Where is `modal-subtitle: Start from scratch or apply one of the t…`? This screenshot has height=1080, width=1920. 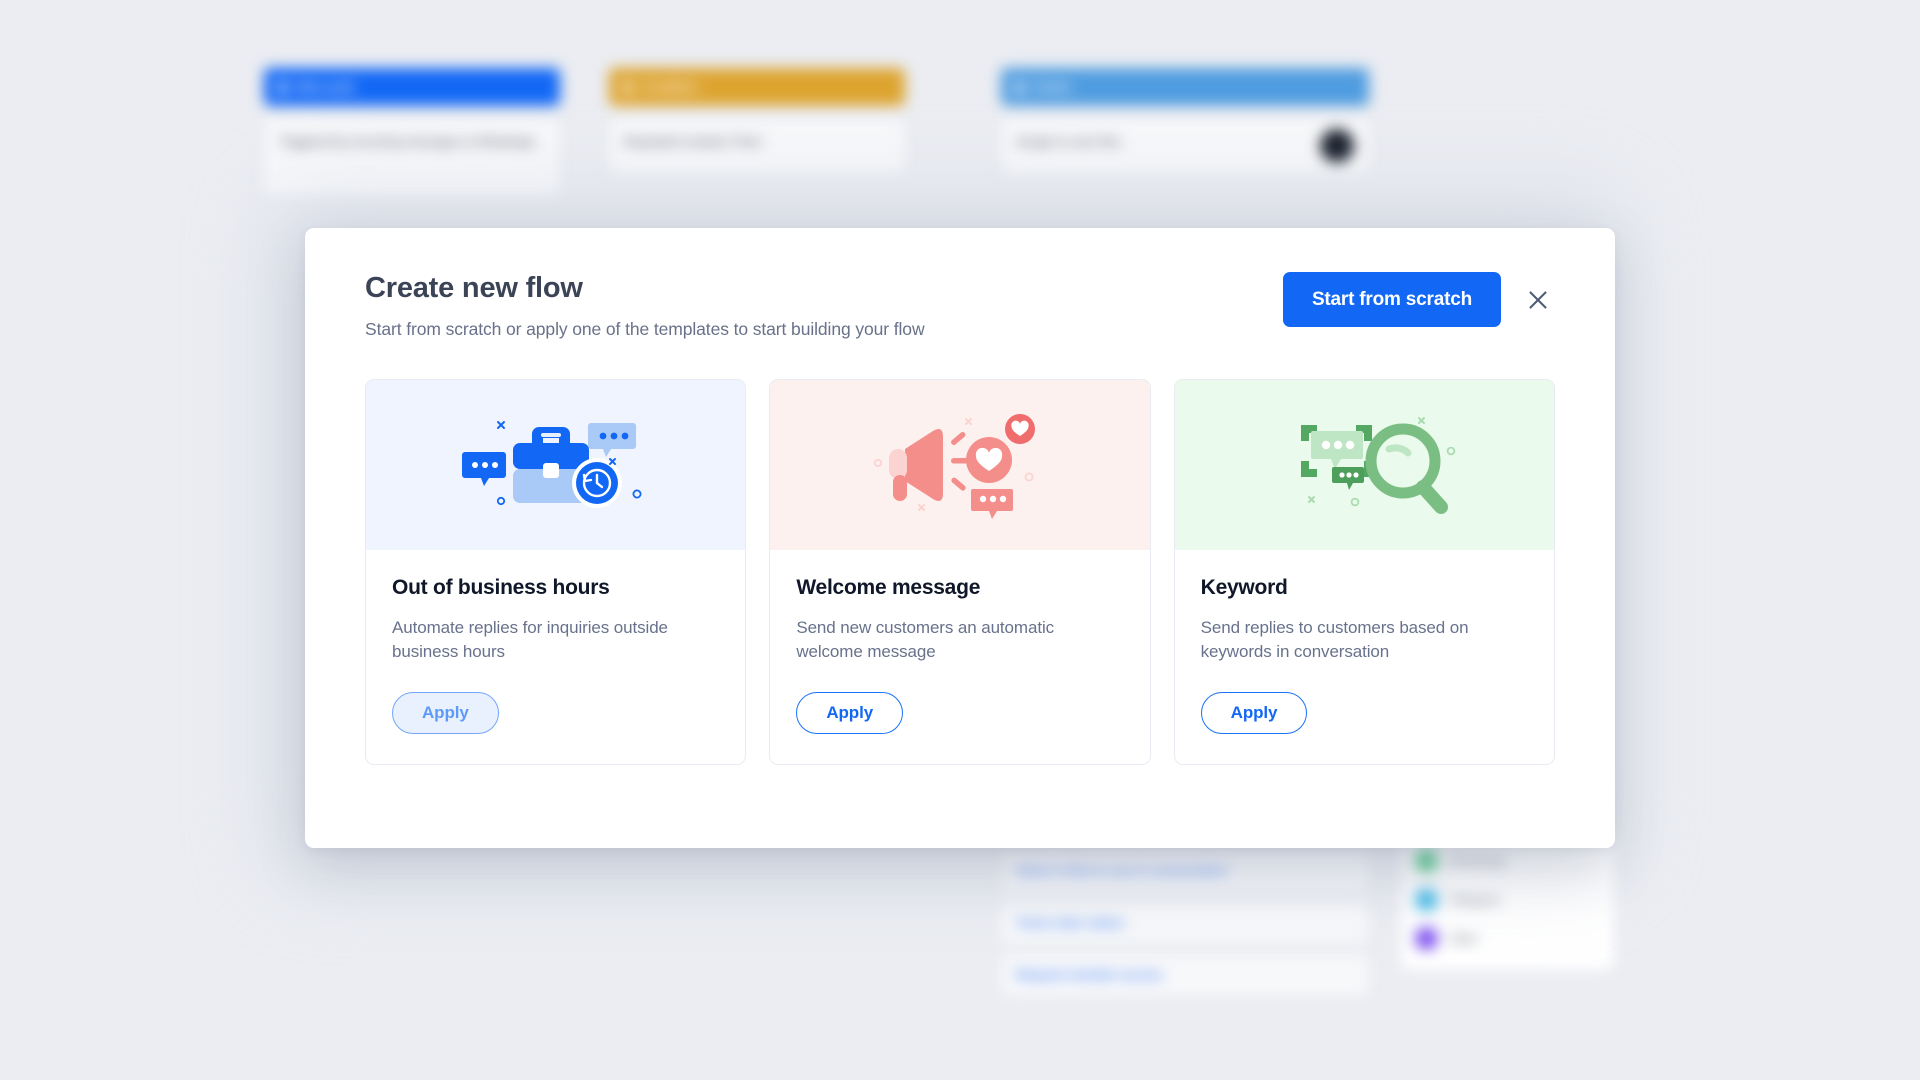
modal-subtitle: Start from scratch or apply one of the t… is located at coordinates (645, 329).